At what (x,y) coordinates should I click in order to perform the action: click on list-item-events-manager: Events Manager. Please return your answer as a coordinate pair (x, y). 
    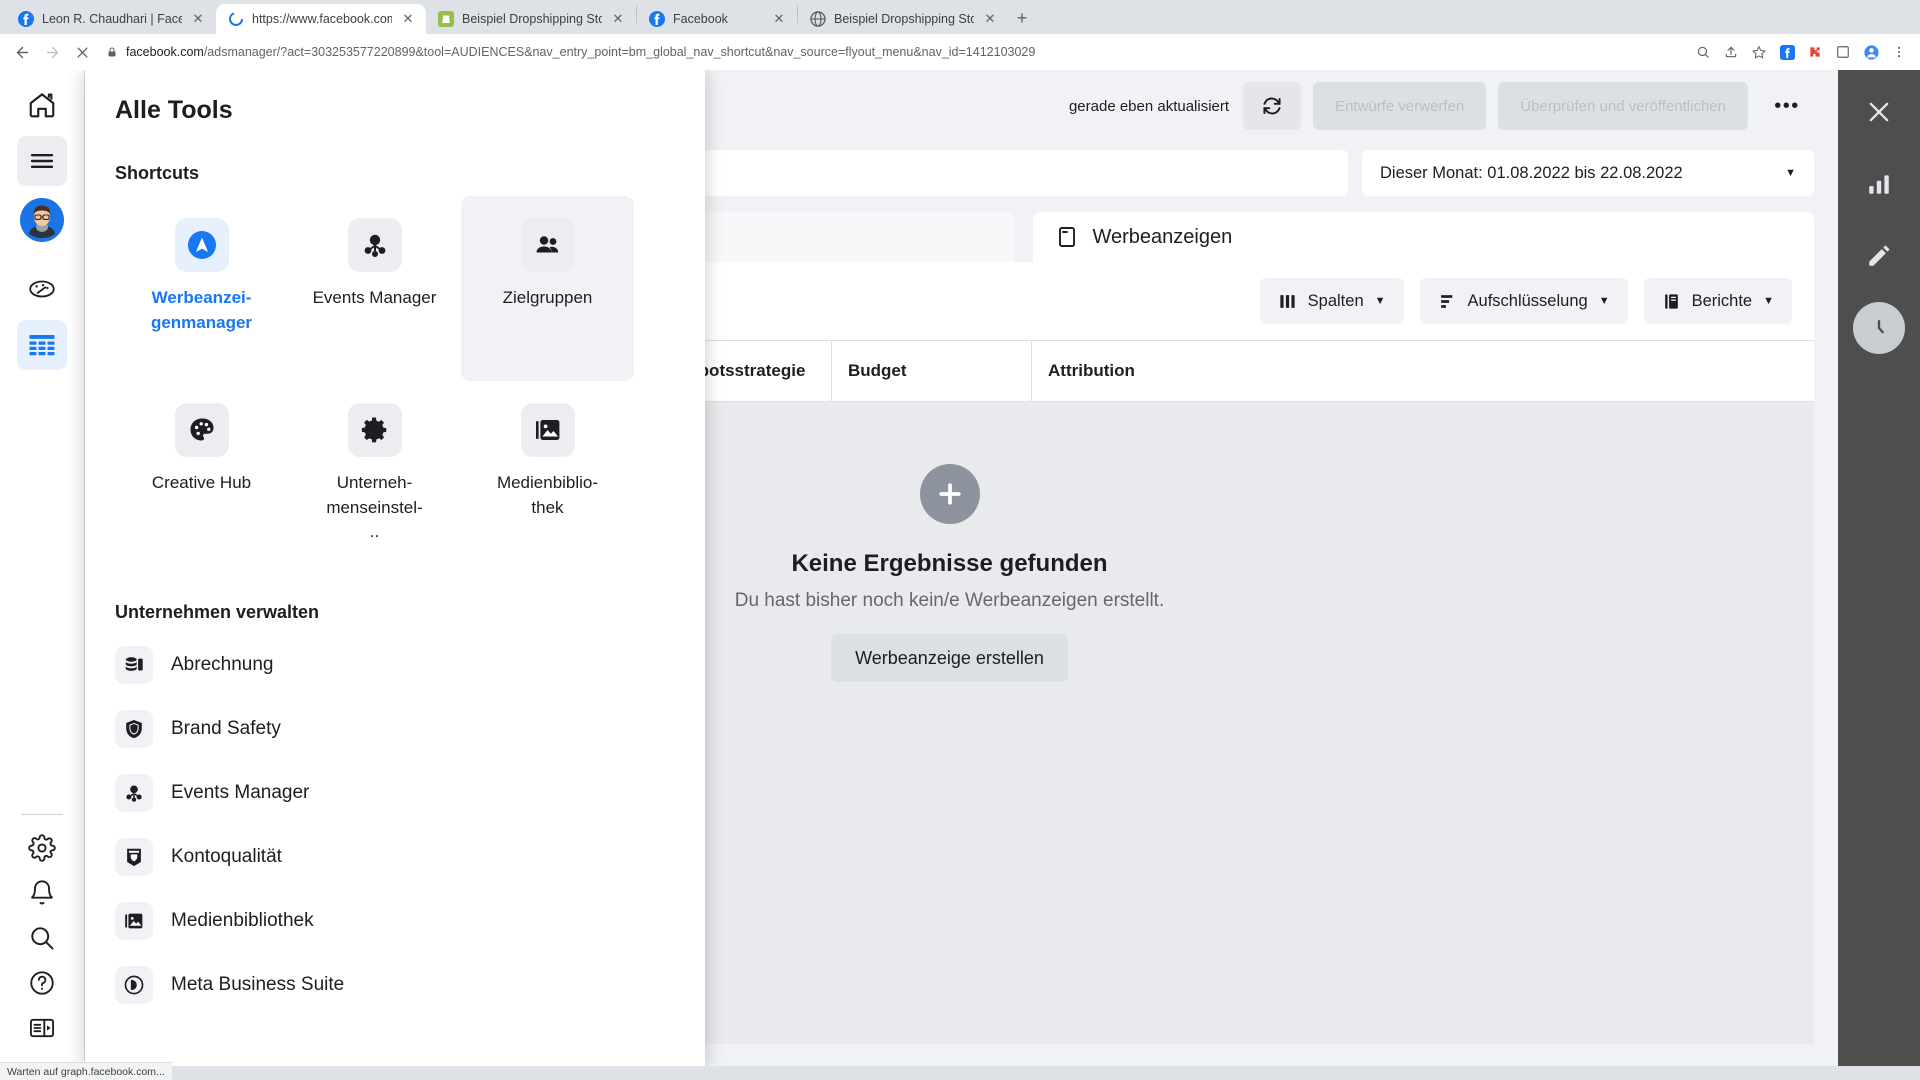
    Looking at the image, I should click on (395, 793).